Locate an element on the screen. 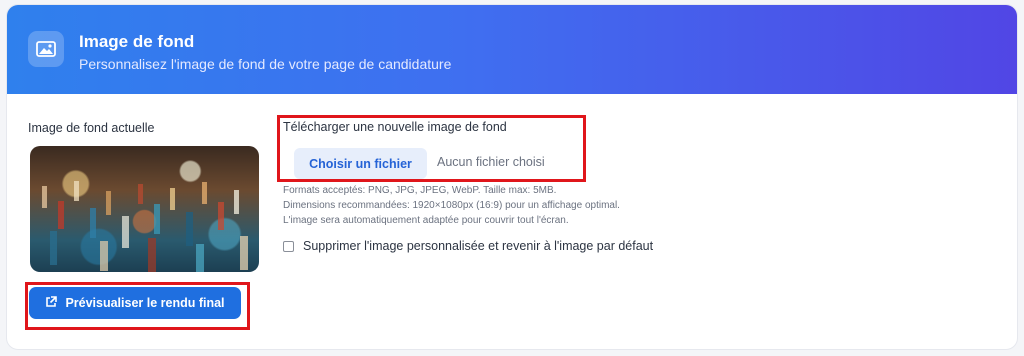 Image resolution: width=1024 pixels, height=356 pixels. card-title: Image de fond is located at coordinates (137, 41).